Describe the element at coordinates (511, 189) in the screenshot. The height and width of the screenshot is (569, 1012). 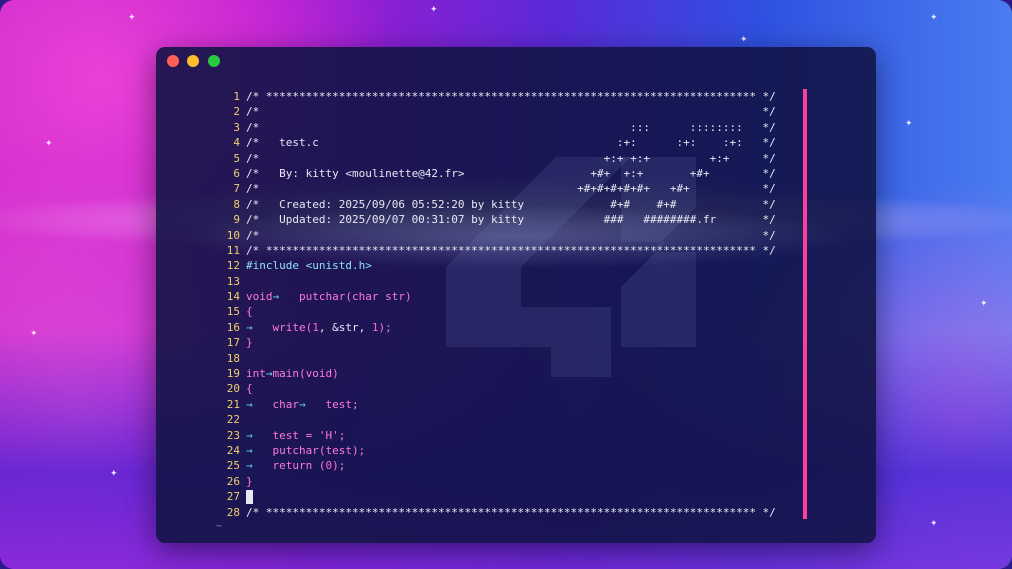
I see `code-text: /* +#+#+#+#+#+ +#+ */` at that location.